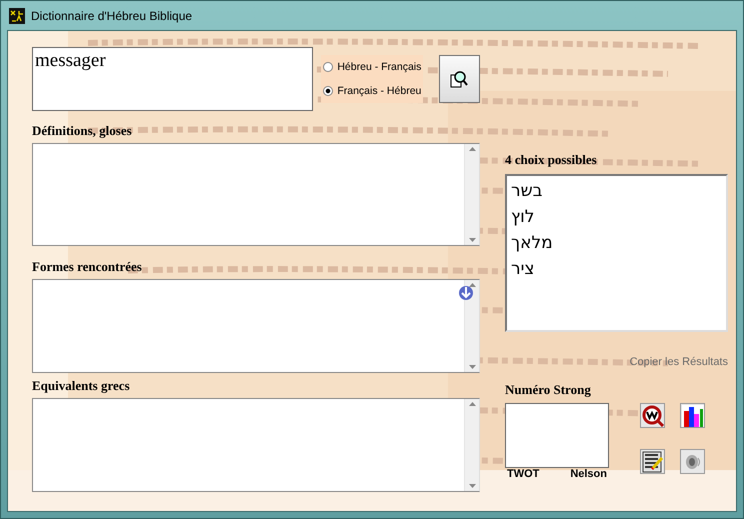  I want to click on choice-item: ציר, so click(522, 269).